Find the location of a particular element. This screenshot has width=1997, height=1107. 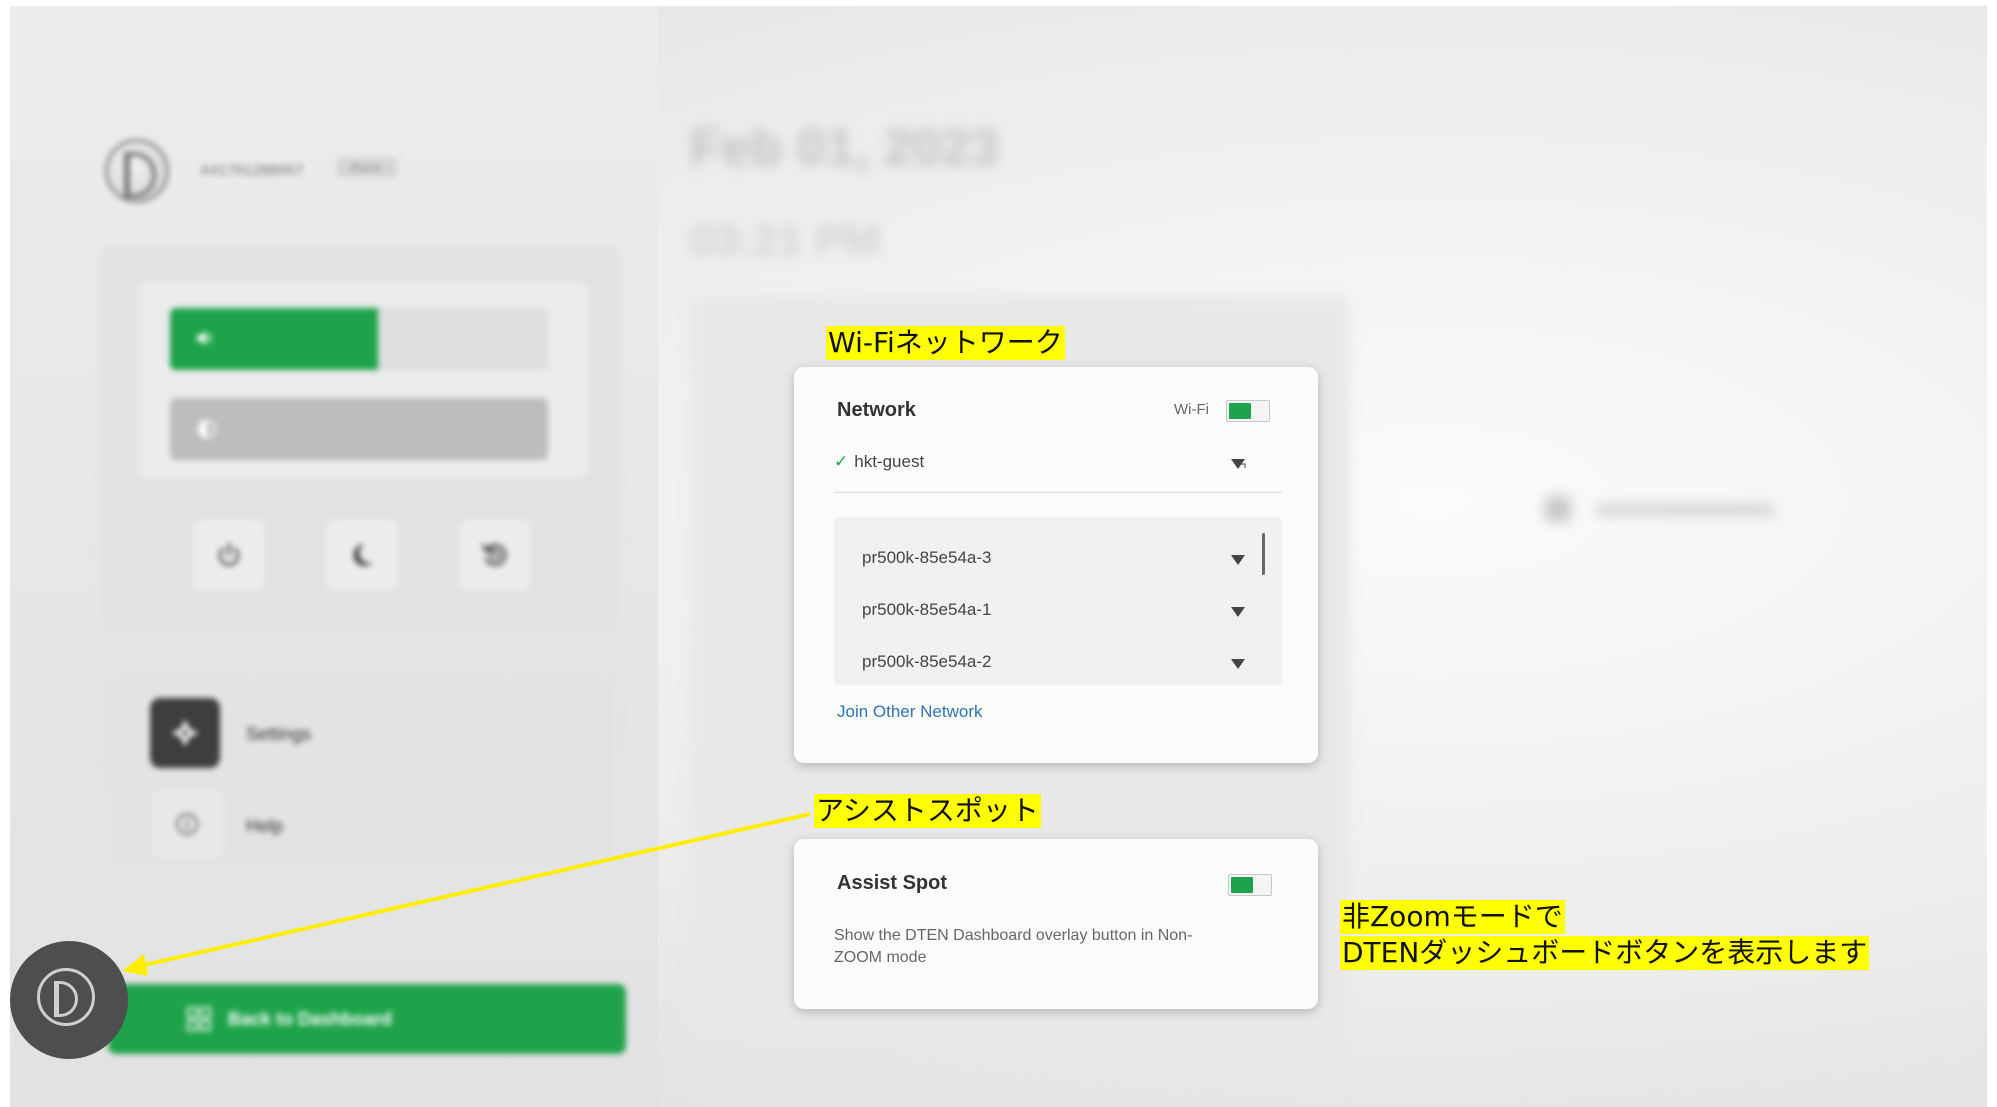

annotation-assist: アシストスポット is located at coordinates (927, 811).